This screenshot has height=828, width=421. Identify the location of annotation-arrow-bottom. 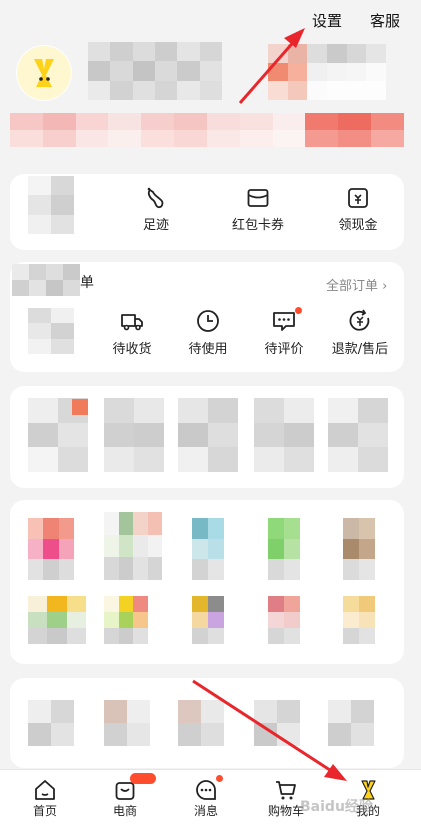
(264, 727).